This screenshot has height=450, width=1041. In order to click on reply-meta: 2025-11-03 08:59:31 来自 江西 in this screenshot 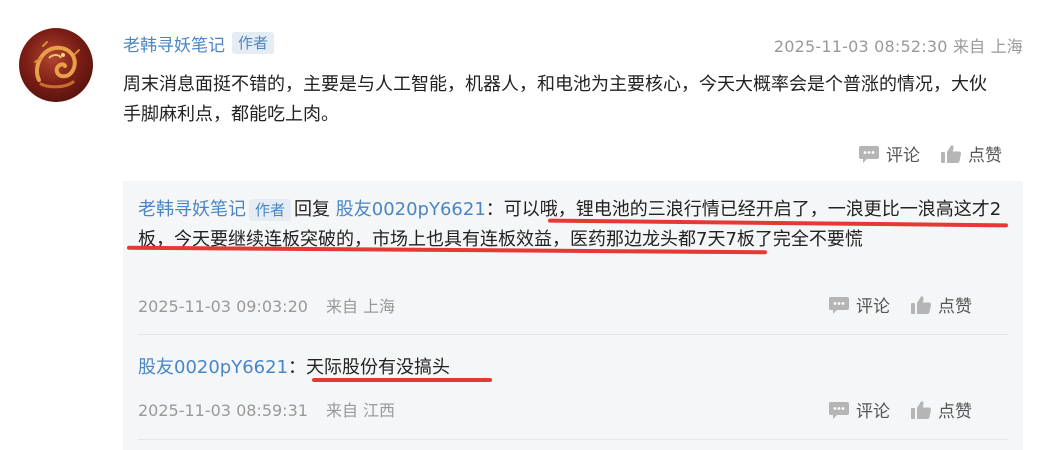, I will do `click(266, 409)`.